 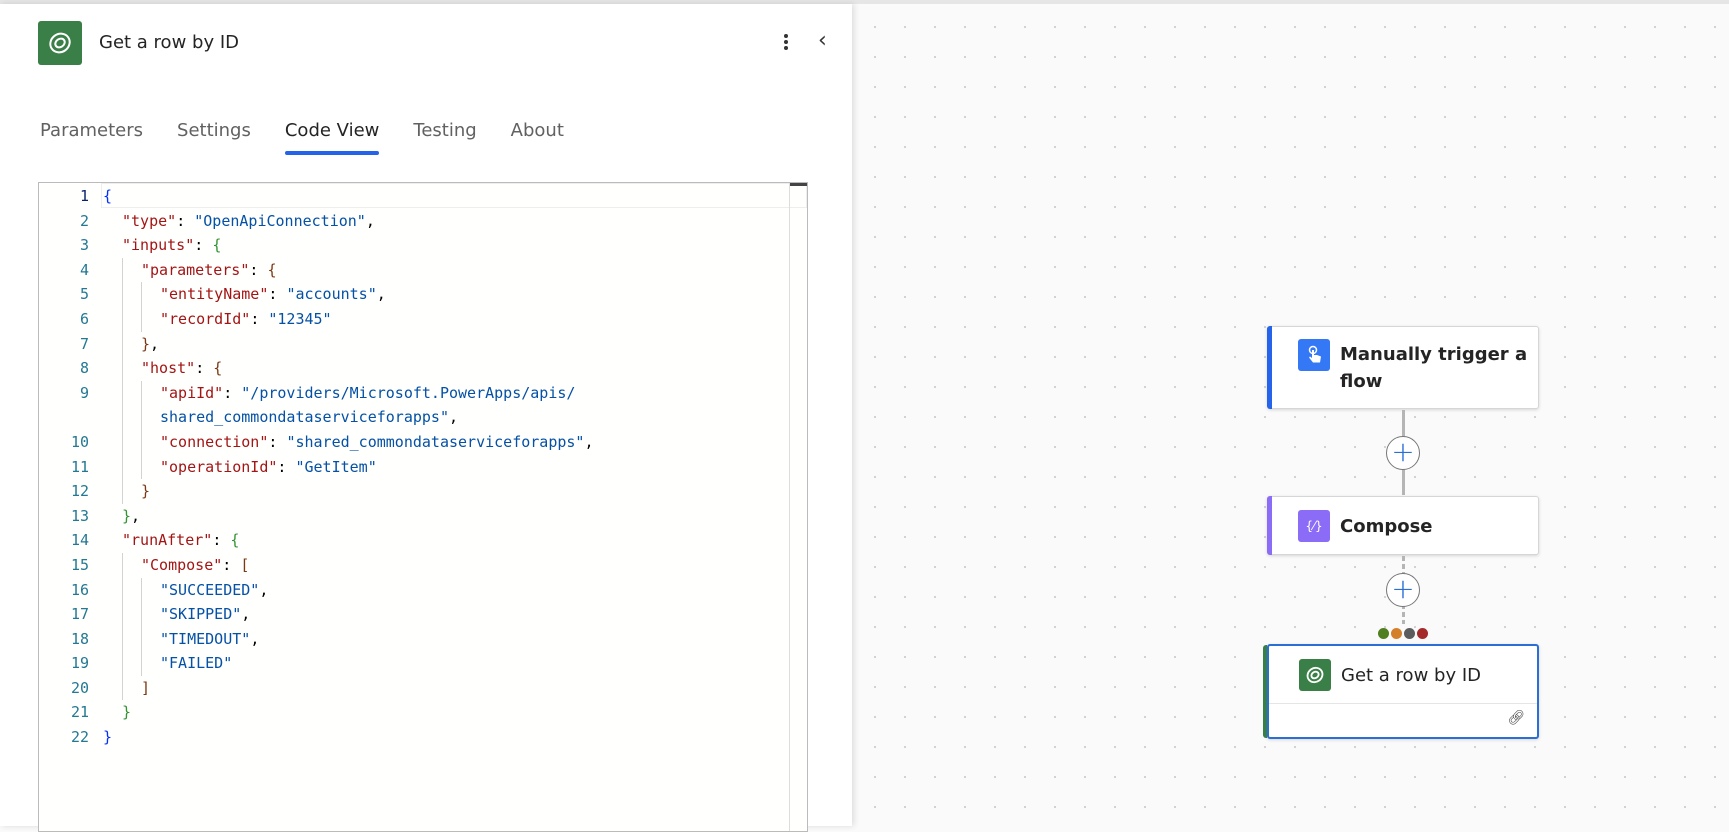 I want to click on json-key: "entityName", so click(x=214, y=294).